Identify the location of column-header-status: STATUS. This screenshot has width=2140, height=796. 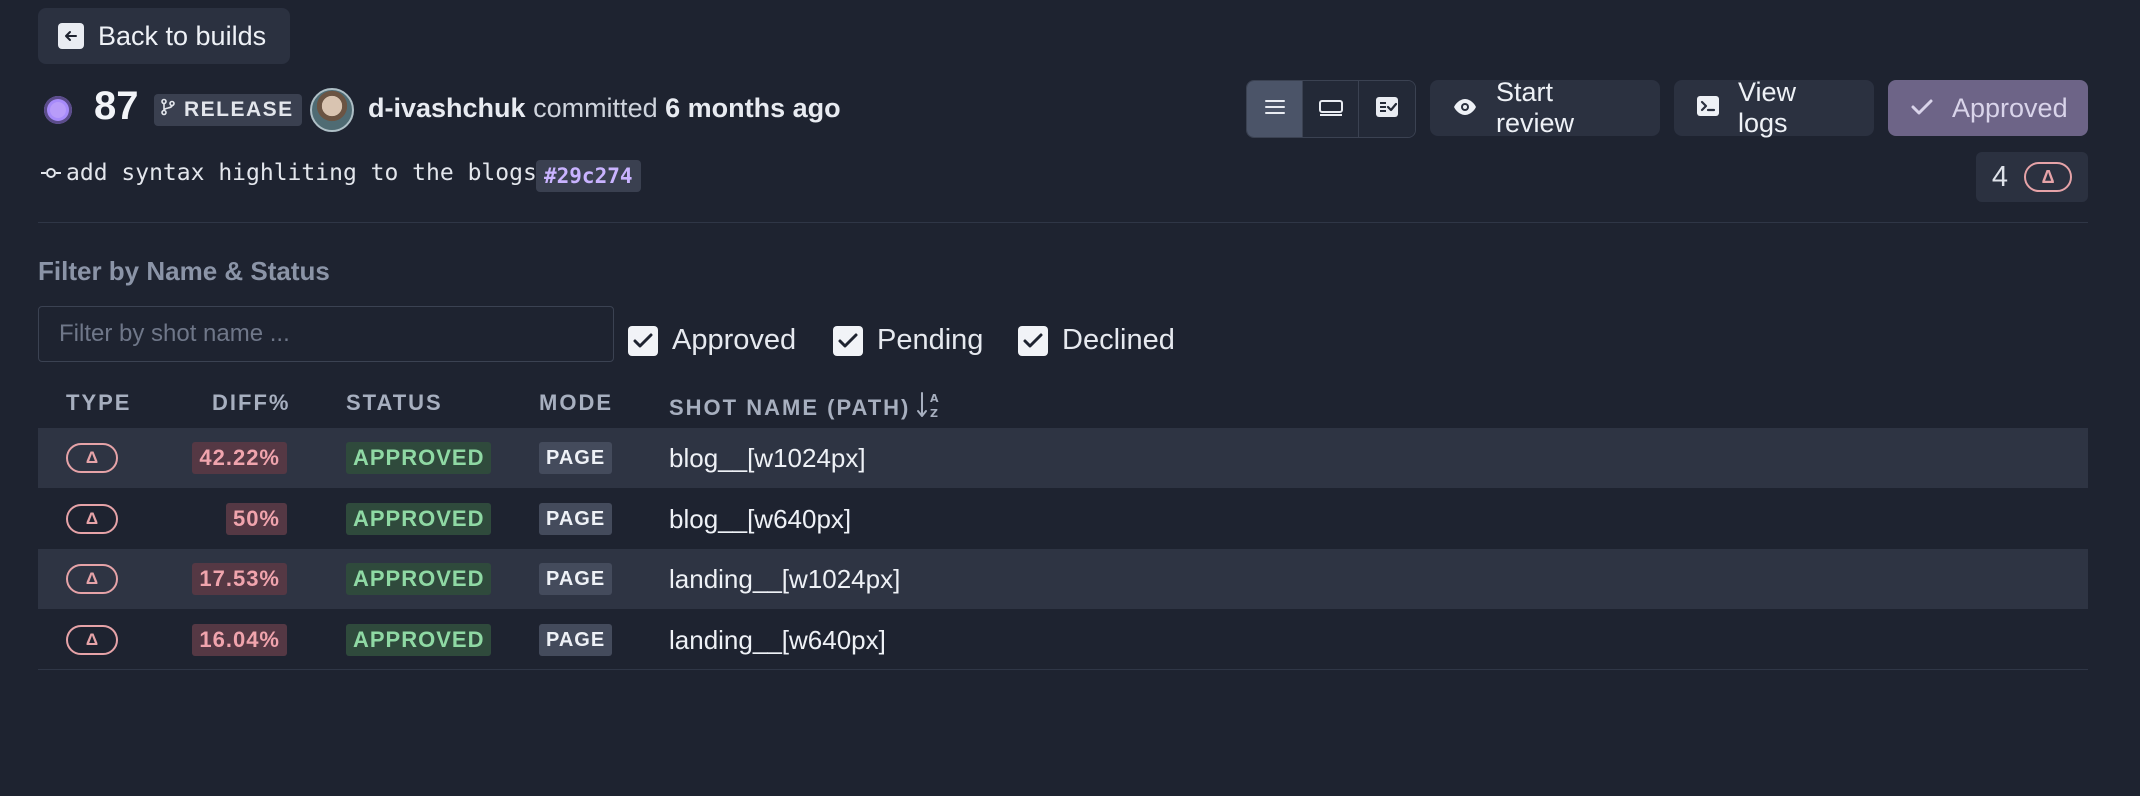
(394, 402).